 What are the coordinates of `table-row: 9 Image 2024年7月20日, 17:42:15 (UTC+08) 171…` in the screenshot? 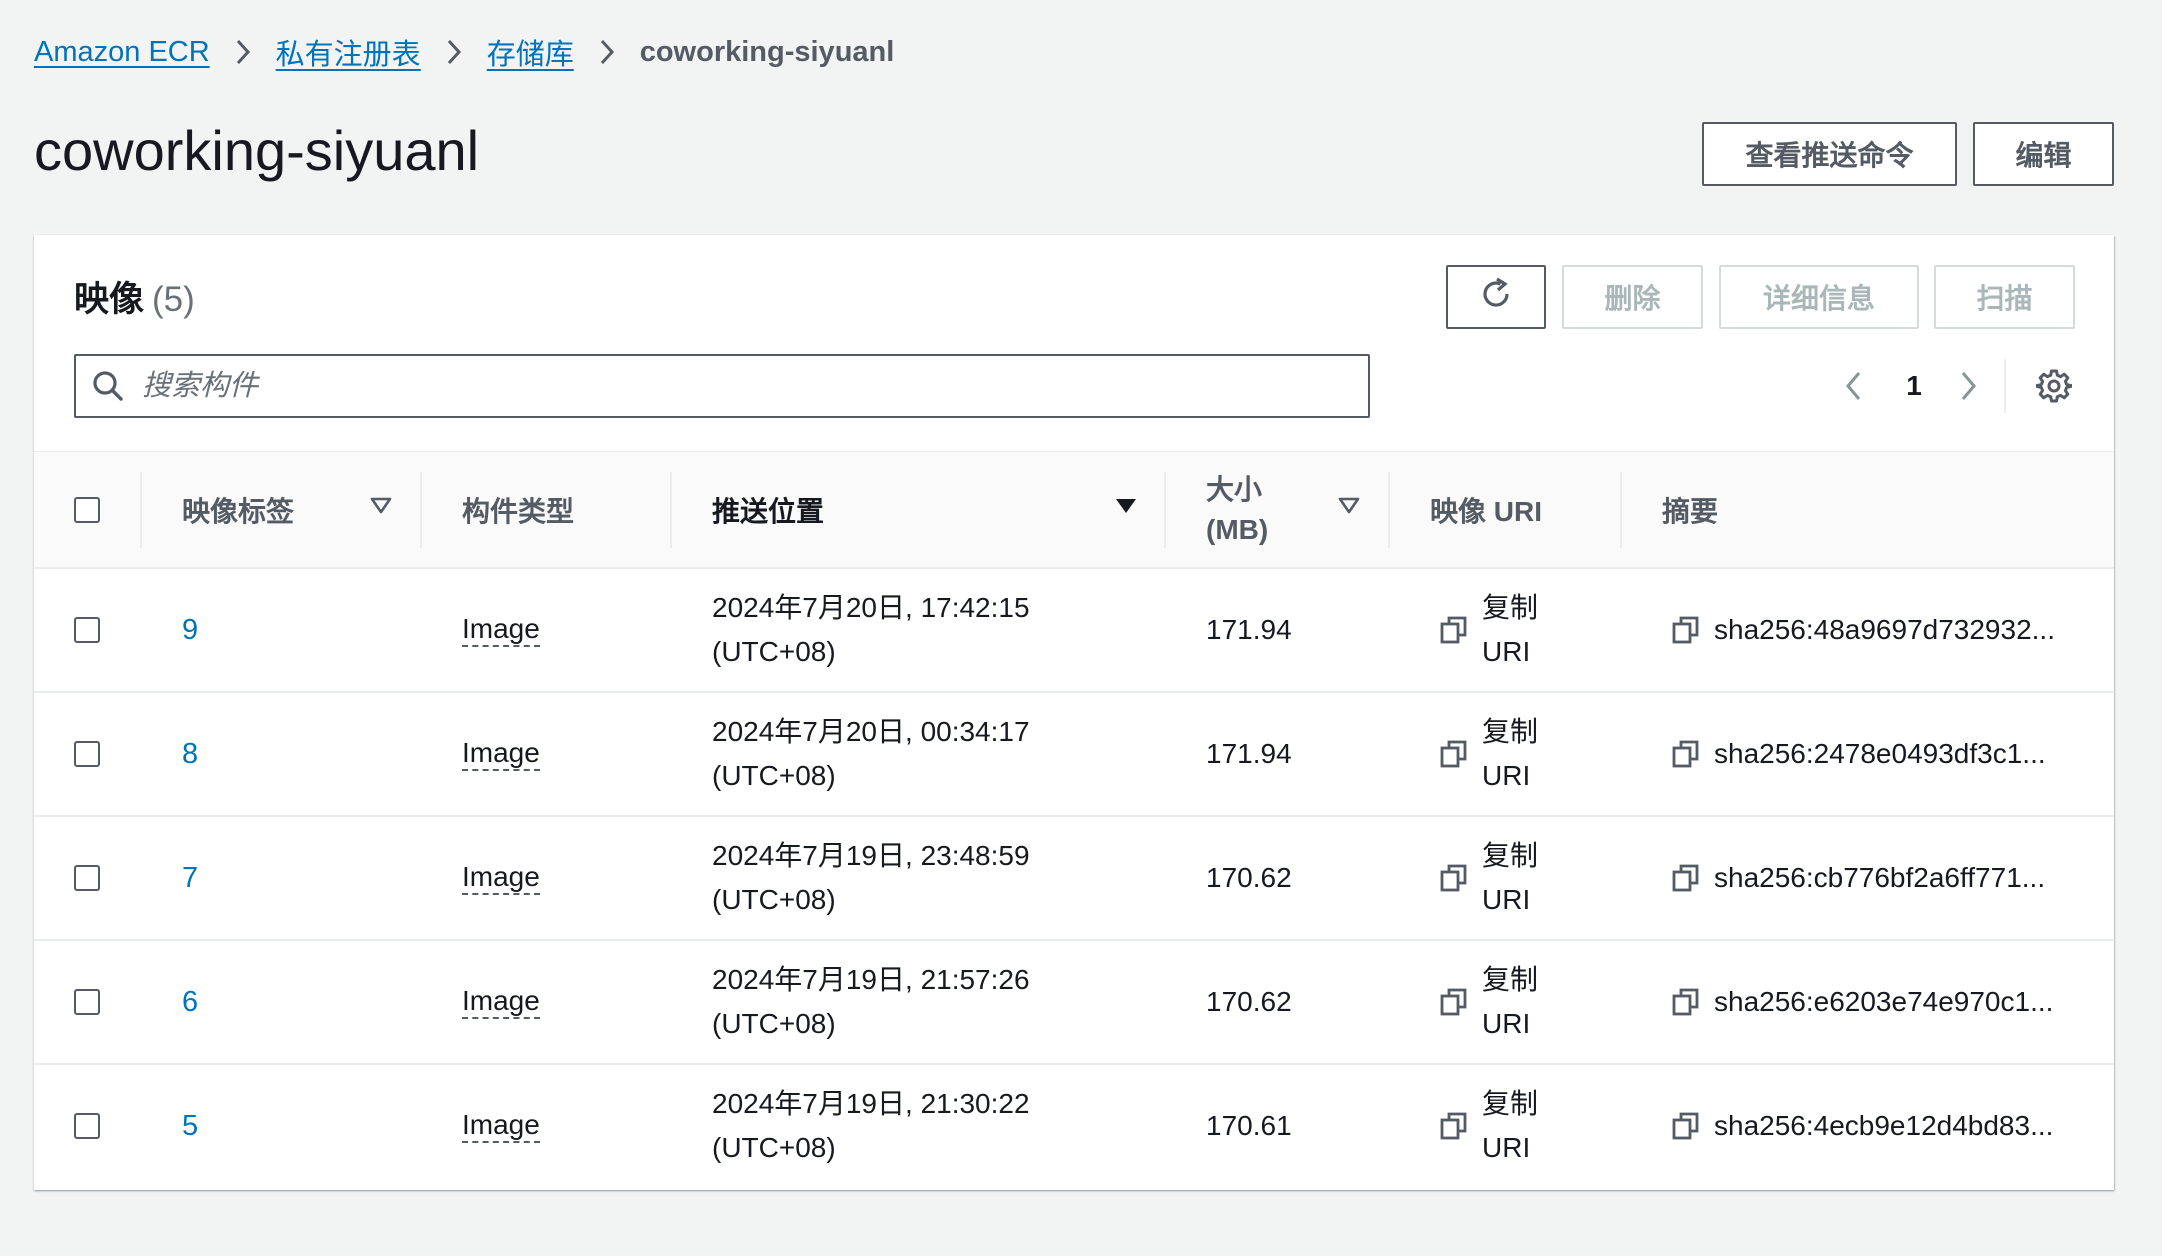 It's located at (1074, 631).